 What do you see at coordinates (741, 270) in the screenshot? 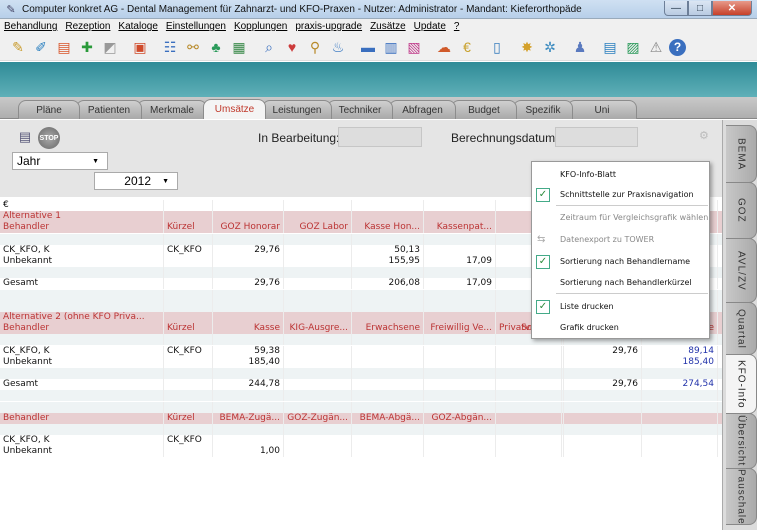
I see `sidetab-avl-zv: AVL/ZV` at bounding box center [741, 270].